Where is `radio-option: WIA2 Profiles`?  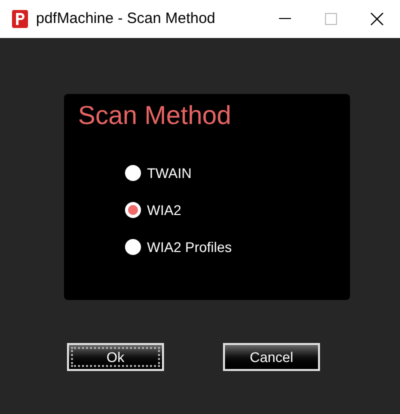
radio-option: WIA2 Profiles is located at coordinates (178, 247).